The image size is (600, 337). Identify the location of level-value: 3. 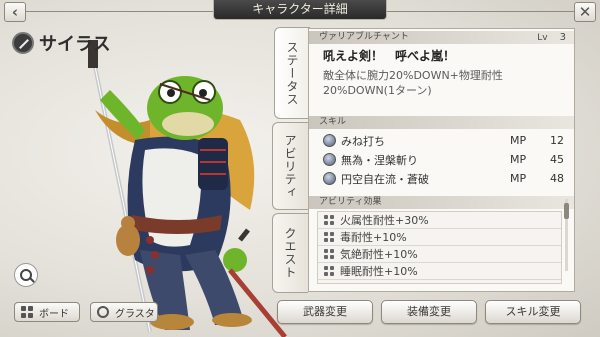
(562, 37).